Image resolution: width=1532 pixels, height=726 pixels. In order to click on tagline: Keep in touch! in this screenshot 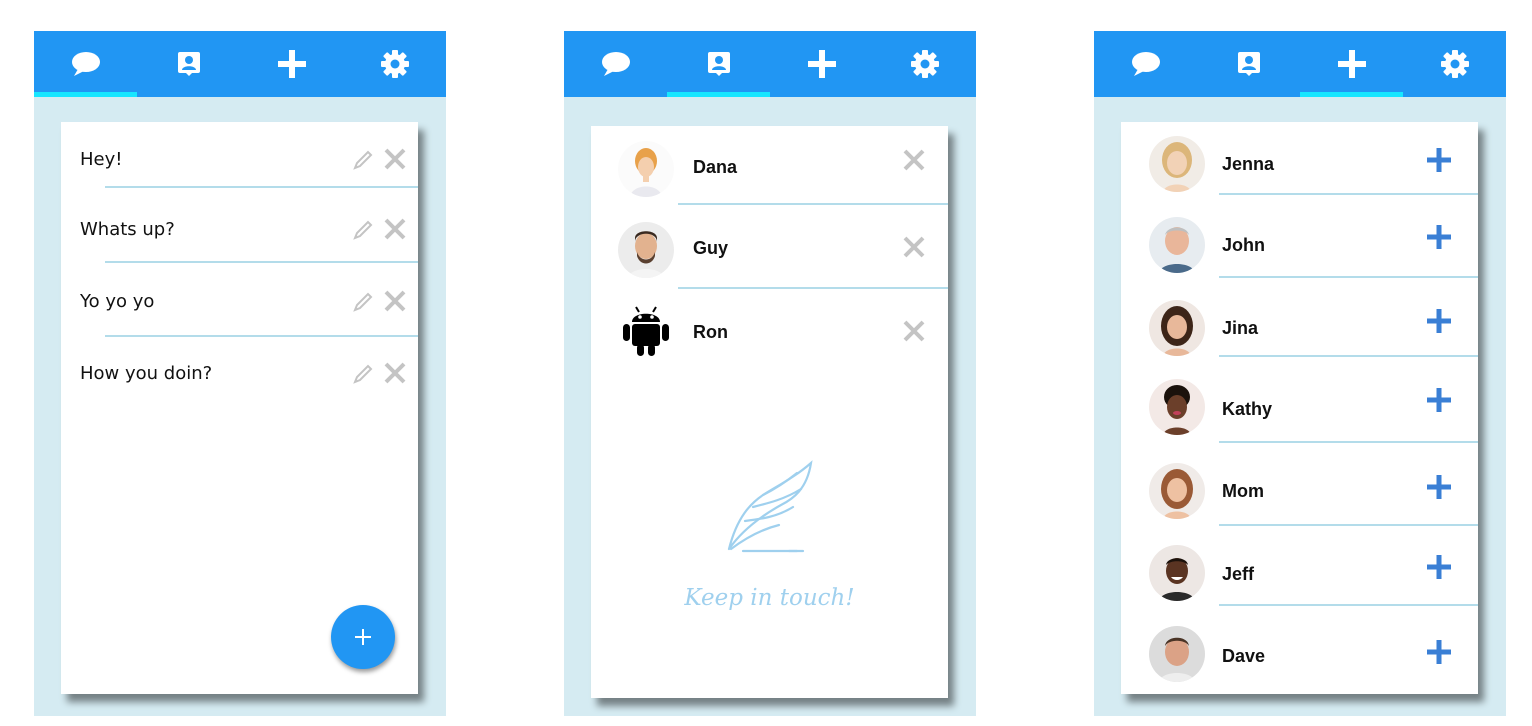, I will do `click(769, 598)`.